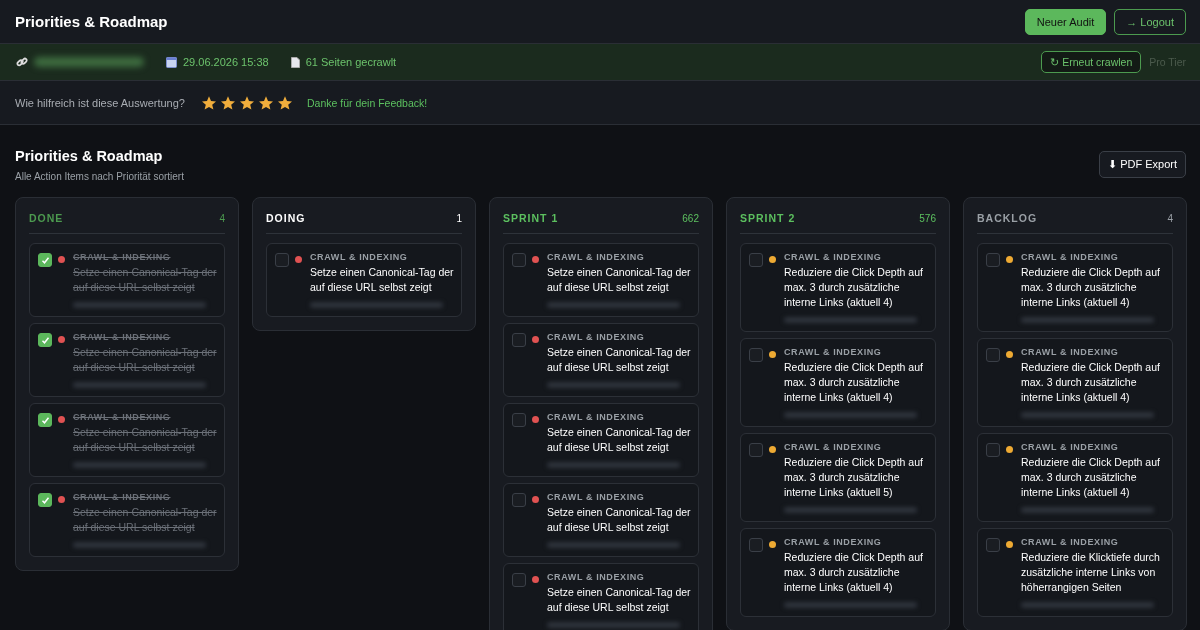 The height and width of the screenshot is (630, 1200). Describe the element at coordinates (295, 62) in the screenshot. I see `document-icon` at that location.